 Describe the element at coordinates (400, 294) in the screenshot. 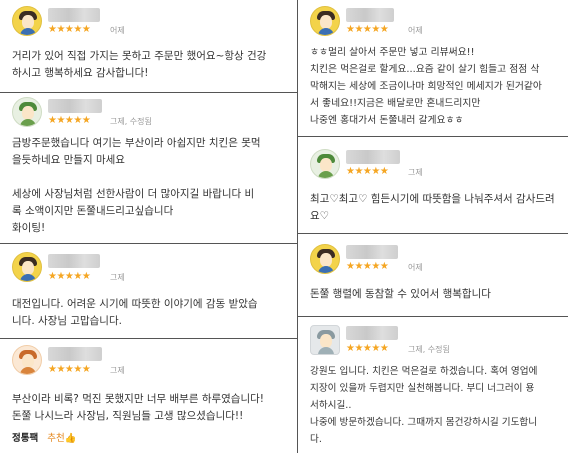

I see `review-text: 돈쭐 행렬에 동참할 수 있어서 행복합니다` at that location.